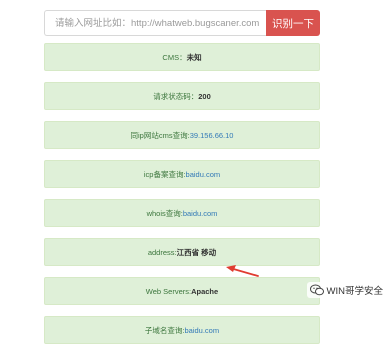 This screenshot has width=392, height=355. What do you see at coordinates (316, 290) in the screenshot?
I see `wechat-icon` at bounding box center [316, 290].